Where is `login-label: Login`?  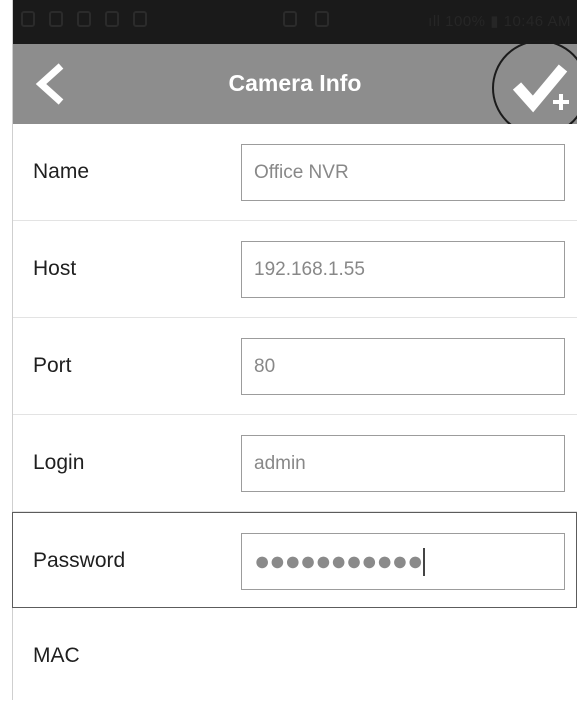
login-label: Login is located at coordinates (59, 462).